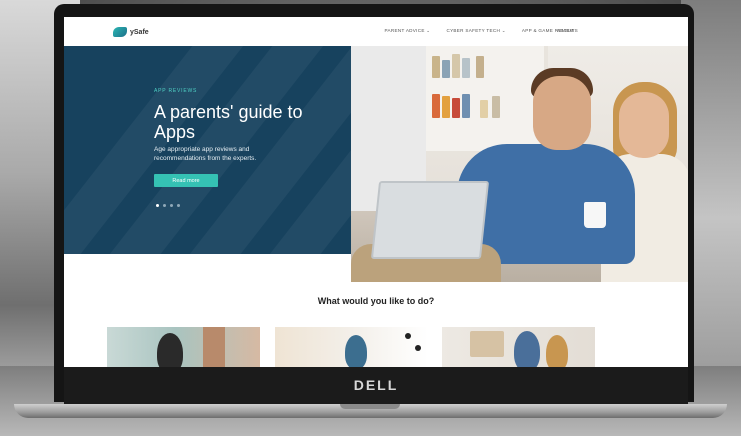  I want to click on laptop-notch, so click(370, 406).